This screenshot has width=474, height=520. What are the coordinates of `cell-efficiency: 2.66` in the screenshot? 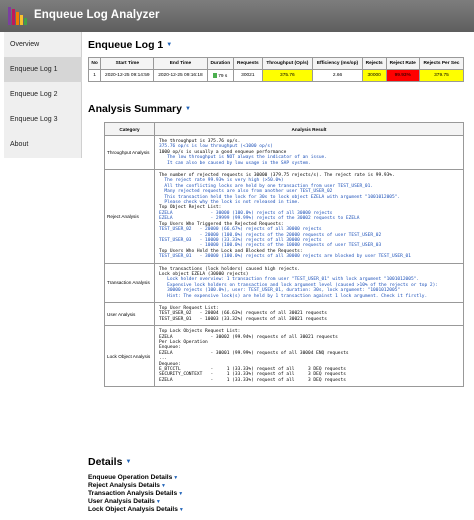 It's located at (337, 75).